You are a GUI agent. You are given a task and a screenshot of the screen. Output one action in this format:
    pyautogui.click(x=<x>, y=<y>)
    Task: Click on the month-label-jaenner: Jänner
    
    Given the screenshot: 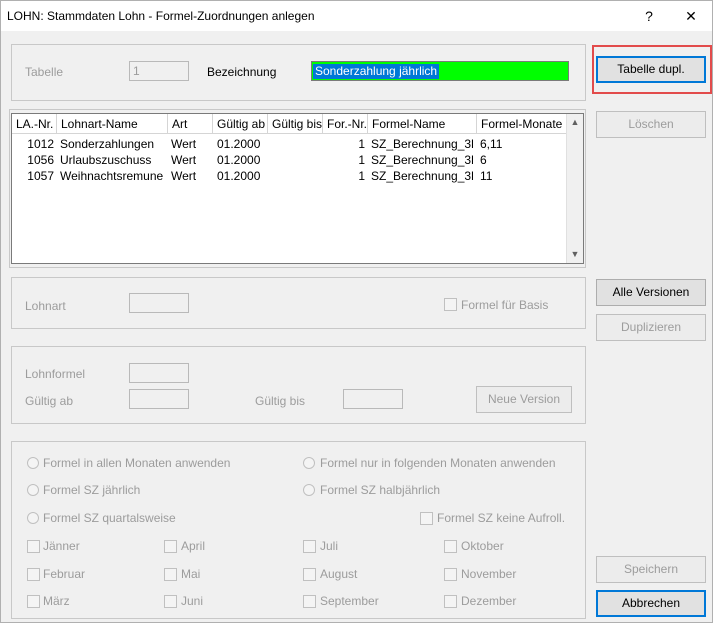 What is the action you would take?
    pyautogui.click(x=61, y=546)
    